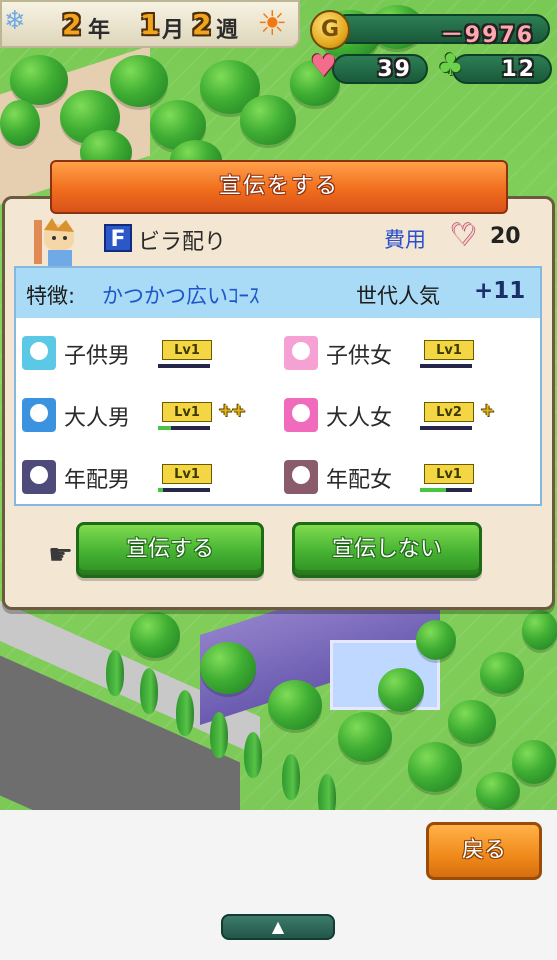 The height and width of the screenshot is (960, 557). What do you see at coordinates (99, 30) in the screenshot?
I see `year-unit: 年` at bounding box center [99, 30].